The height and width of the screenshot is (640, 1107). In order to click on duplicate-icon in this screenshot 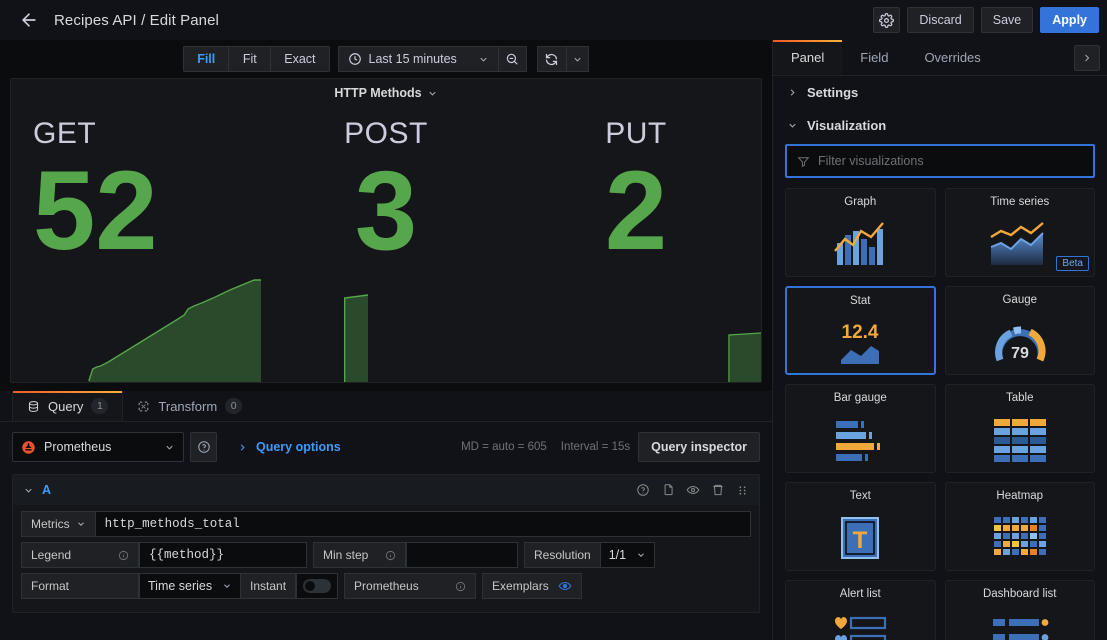, I will do `click(668, 490)`.